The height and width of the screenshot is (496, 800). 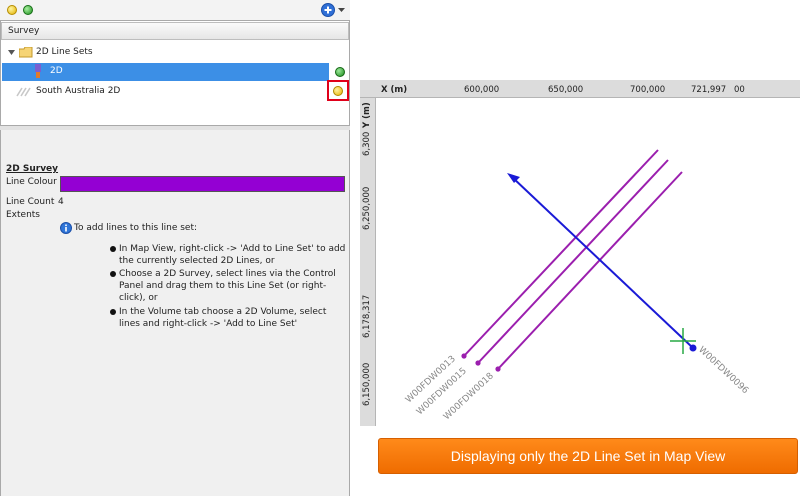 What do you see at coordinates (11, 53) in the screenshot?
I see `expand-arrow-icon` at bounding box center [11, 53].